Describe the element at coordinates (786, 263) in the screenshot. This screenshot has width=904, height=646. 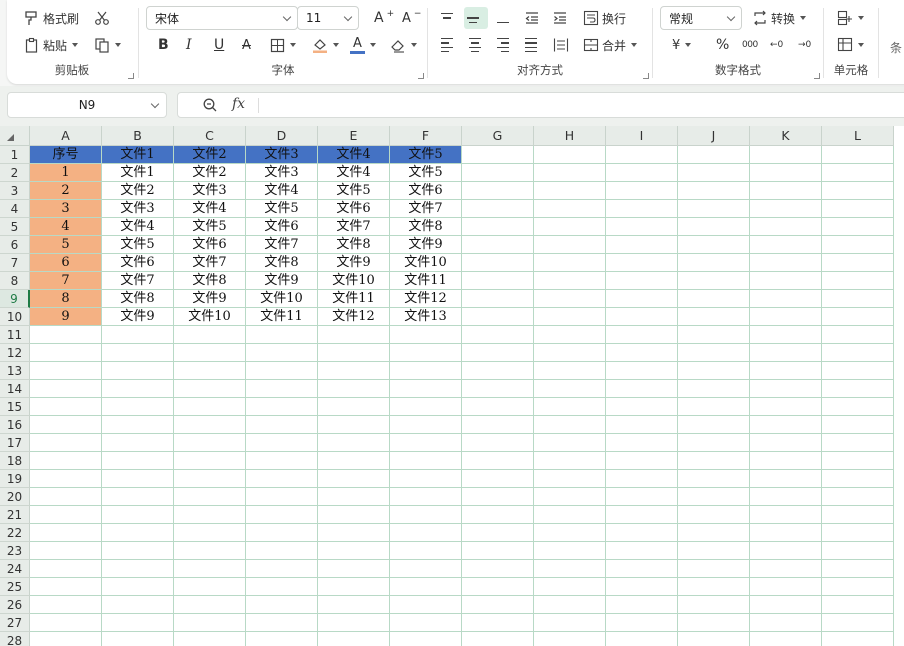
I see `cell-k7` at that location.